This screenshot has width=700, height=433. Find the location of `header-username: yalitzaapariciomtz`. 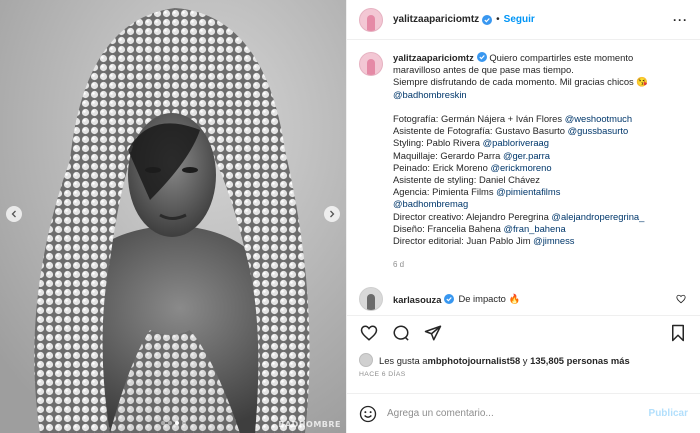

header-username: yalitzaapariciomtz is located at coordinates (436, 19).